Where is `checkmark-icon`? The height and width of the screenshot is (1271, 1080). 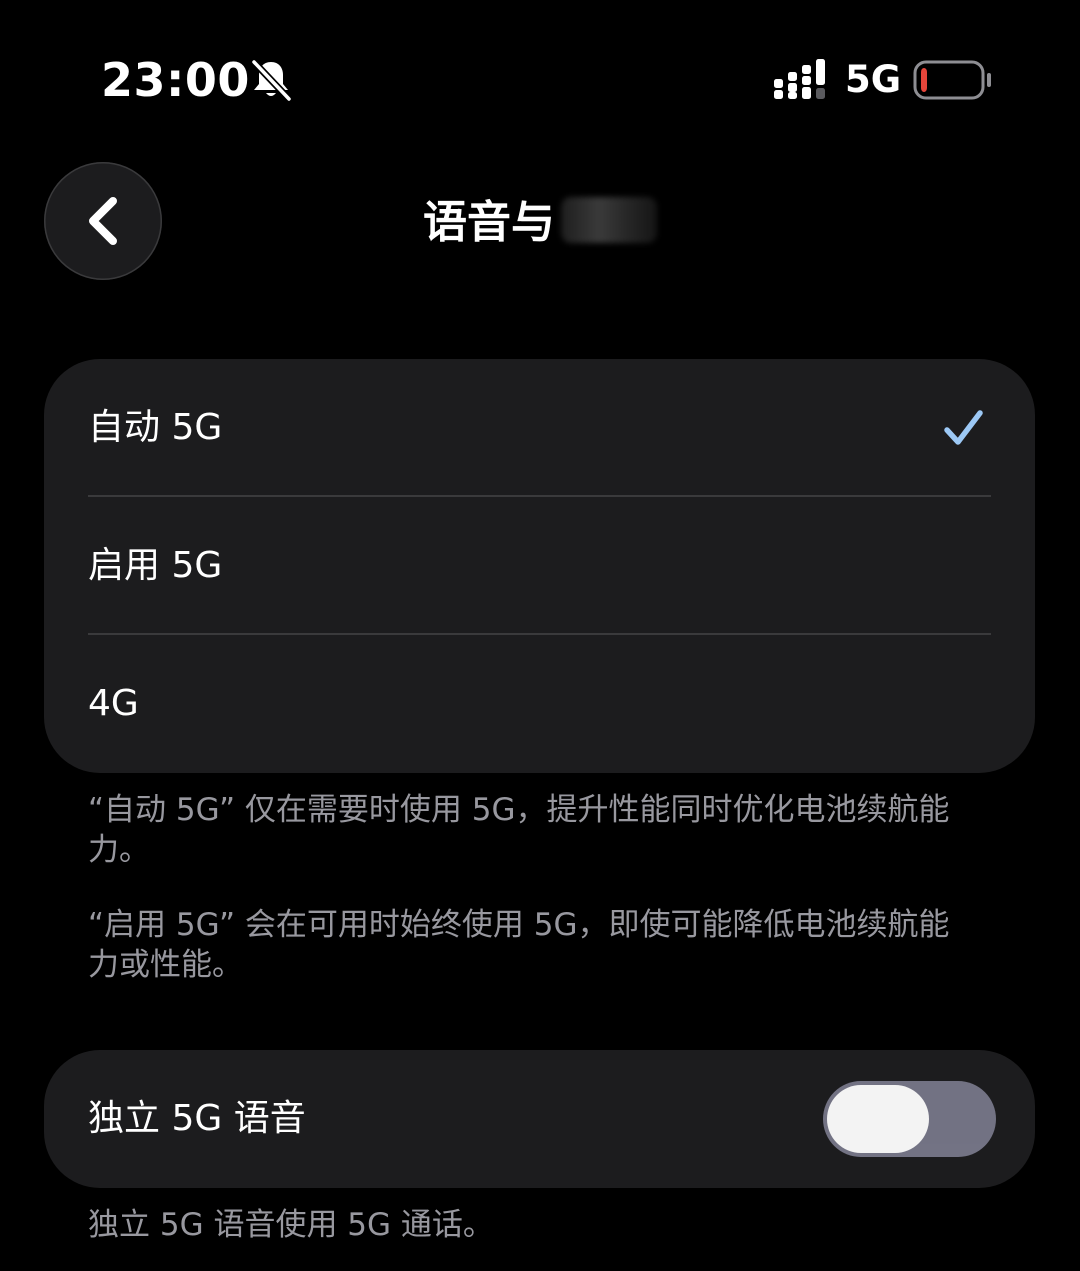
checkmark-icon is located at coordinates (963, 427).